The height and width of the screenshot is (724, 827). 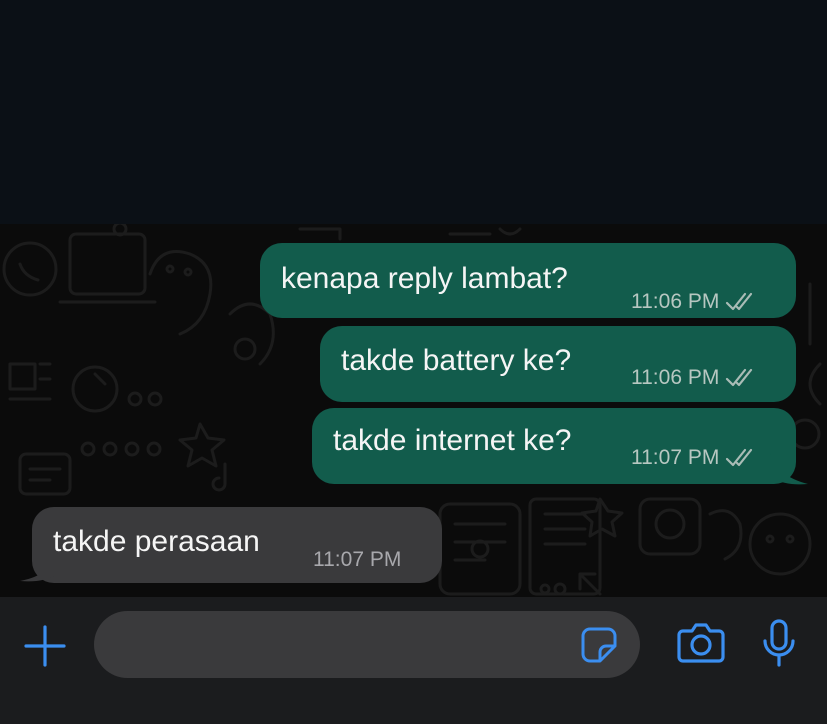 I want to click on message-text: takde internet ke?, so click(x=452, y=440).